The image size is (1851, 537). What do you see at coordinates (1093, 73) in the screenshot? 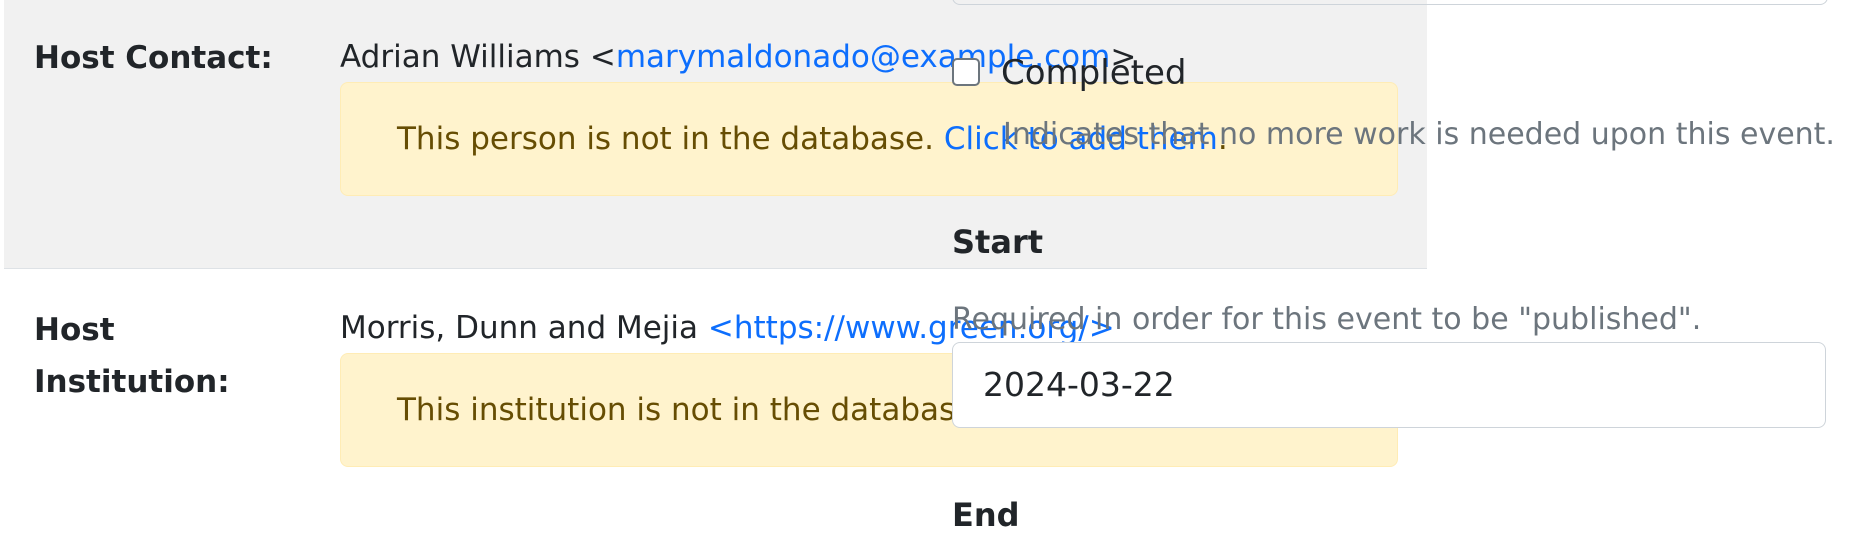
I see `completed-label: Completed` at bounding box center [1093, 73].